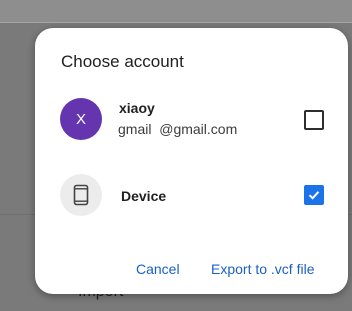 This screenshot has height=311, width=352. I want to click on background-divider-top, so click(176, 22).